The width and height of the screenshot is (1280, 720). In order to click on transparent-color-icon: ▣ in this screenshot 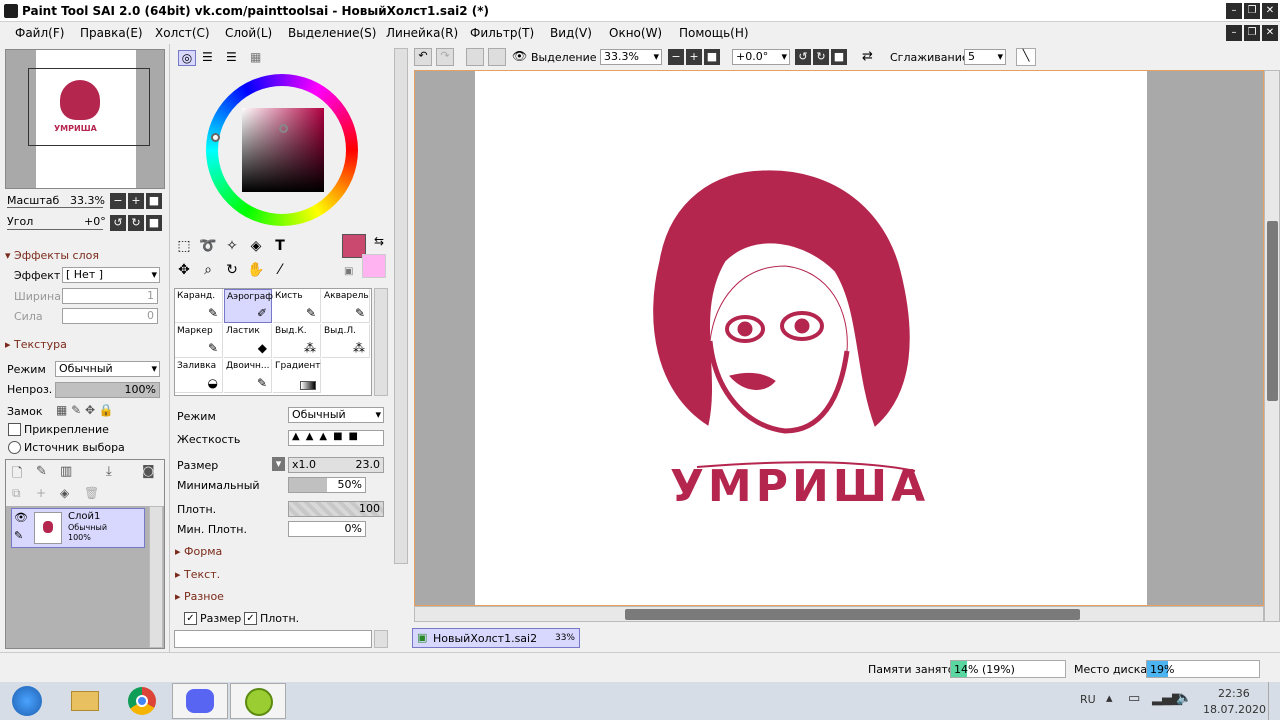, I will do `click(348, 271)`.